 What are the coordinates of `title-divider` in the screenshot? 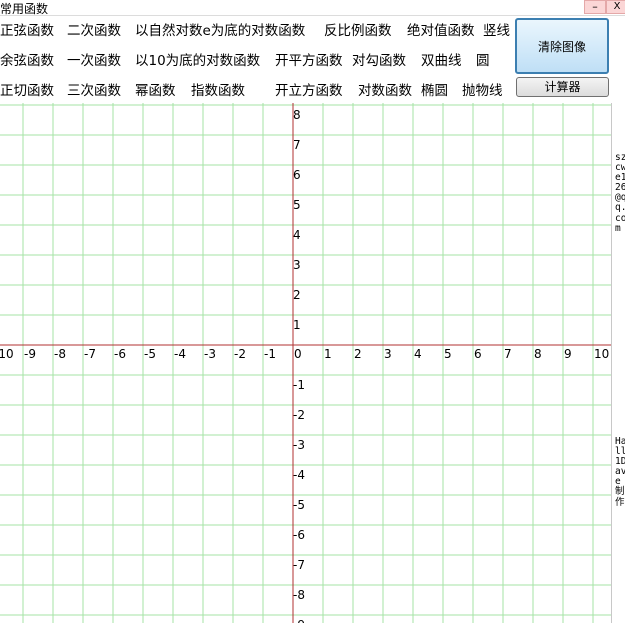 It's located at (312, 15).